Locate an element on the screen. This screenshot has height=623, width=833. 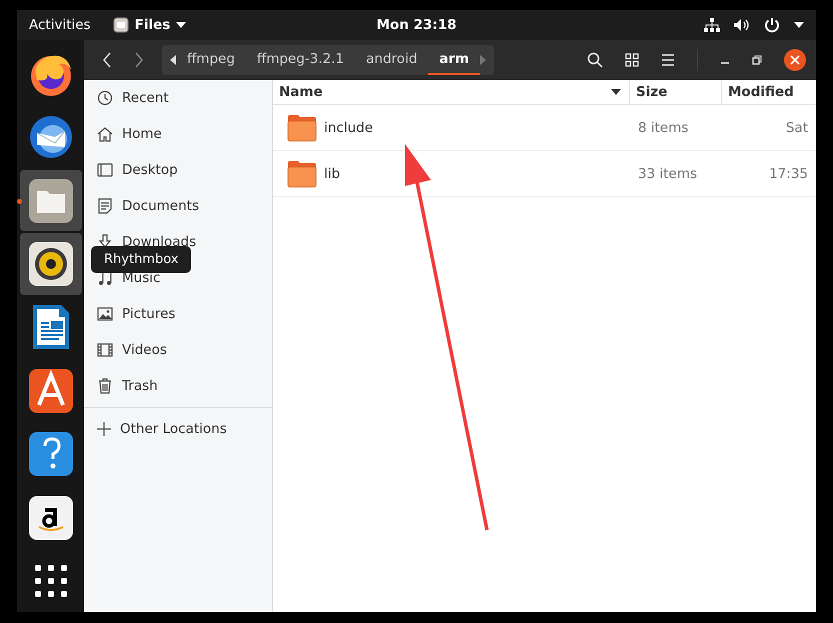
documents-icon is located at coordinates (105, 206).